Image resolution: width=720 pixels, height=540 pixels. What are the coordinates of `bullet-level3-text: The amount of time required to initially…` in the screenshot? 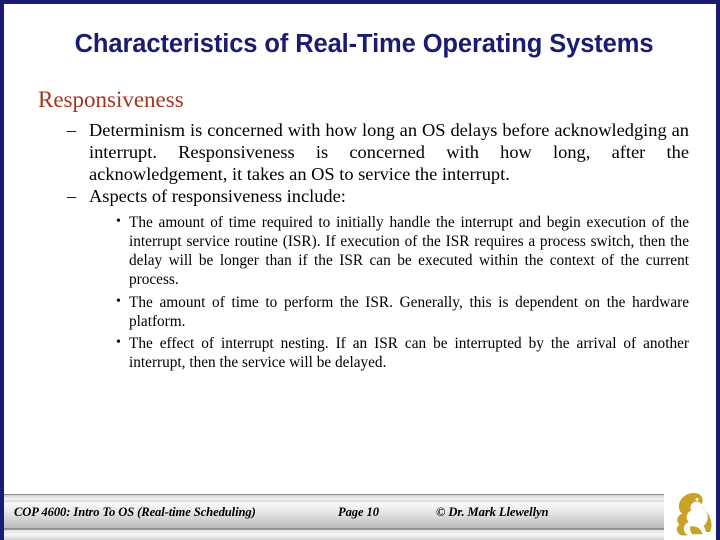 It's located at (409, 251).